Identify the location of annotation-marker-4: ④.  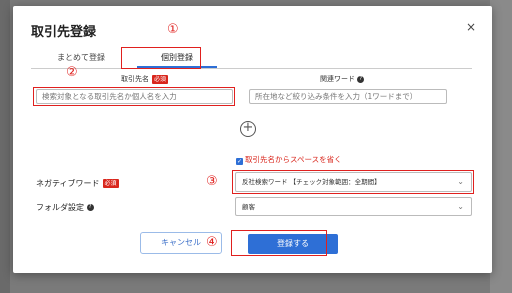
(212, 242).